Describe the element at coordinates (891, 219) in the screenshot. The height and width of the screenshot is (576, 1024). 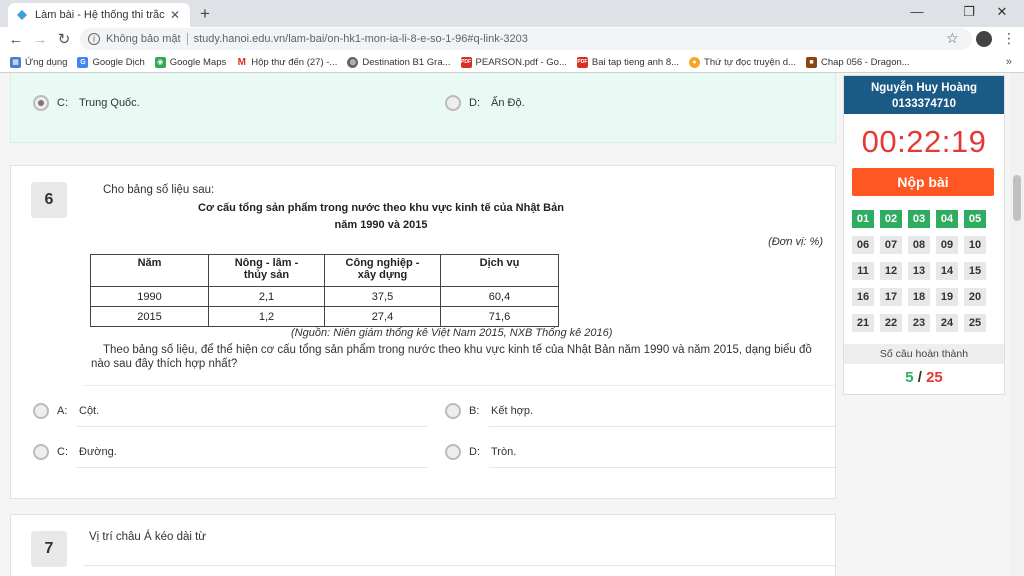
I see `question-grid-cell: 02` at that location.